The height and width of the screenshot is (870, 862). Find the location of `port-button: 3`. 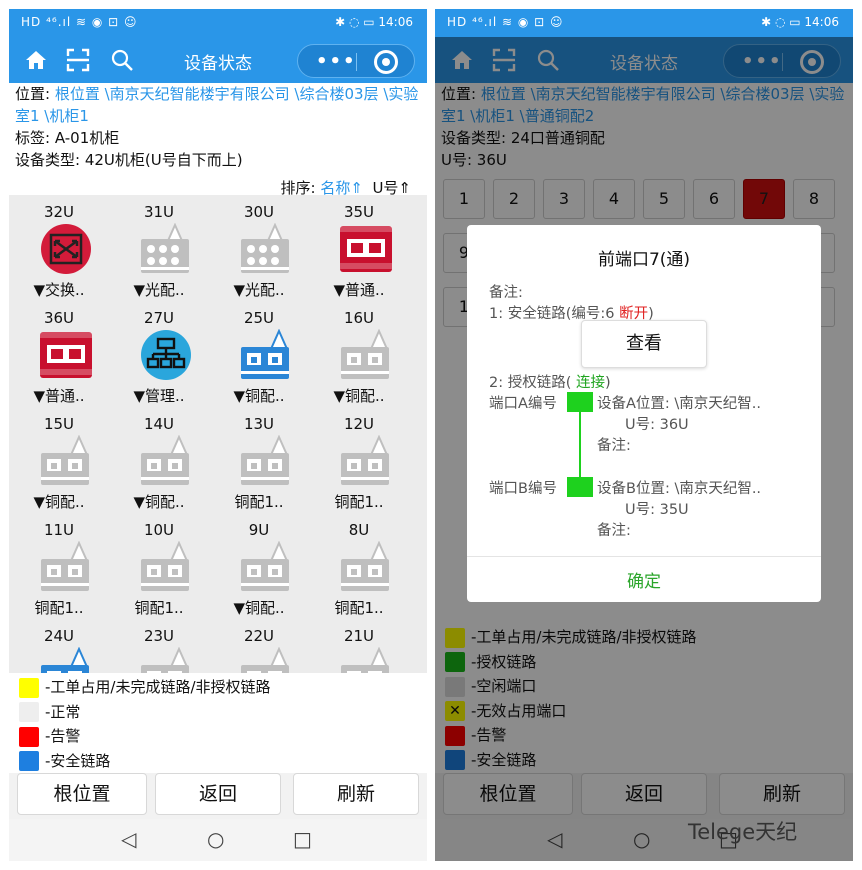

port-button: 3 is located at coordinates (564, 199).